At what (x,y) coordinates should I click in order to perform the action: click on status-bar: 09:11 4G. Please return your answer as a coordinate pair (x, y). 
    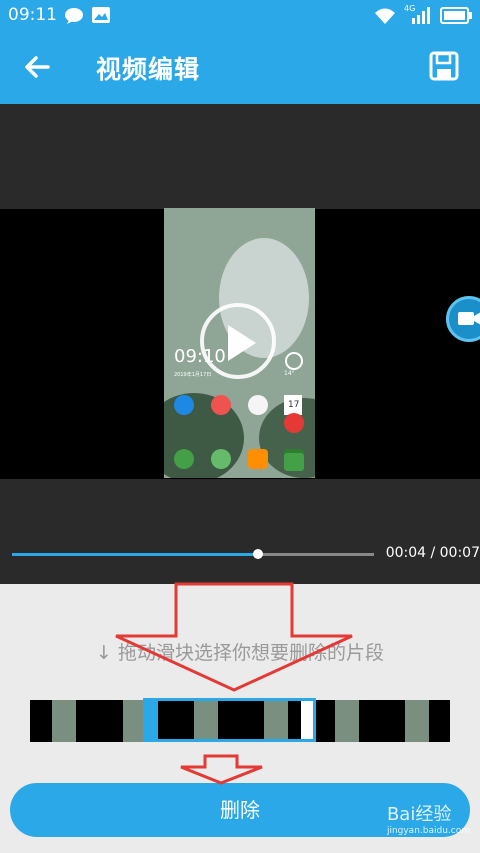
    Looking at the image, I should click on (240, 15).